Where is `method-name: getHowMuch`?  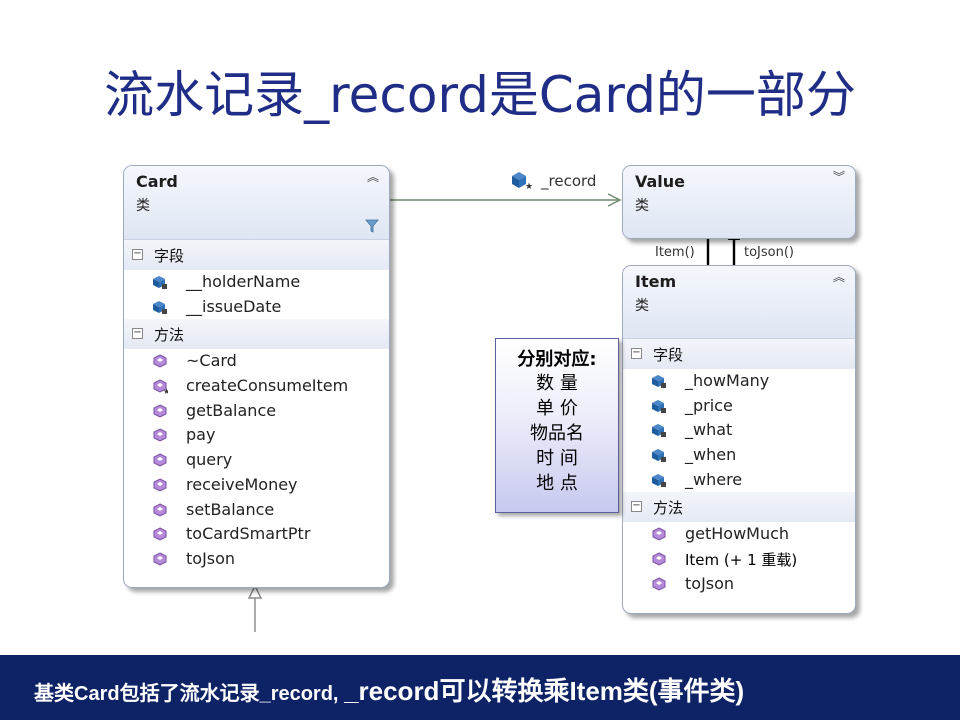 method-name: getHowMuch is located at coordinates (737, 534).